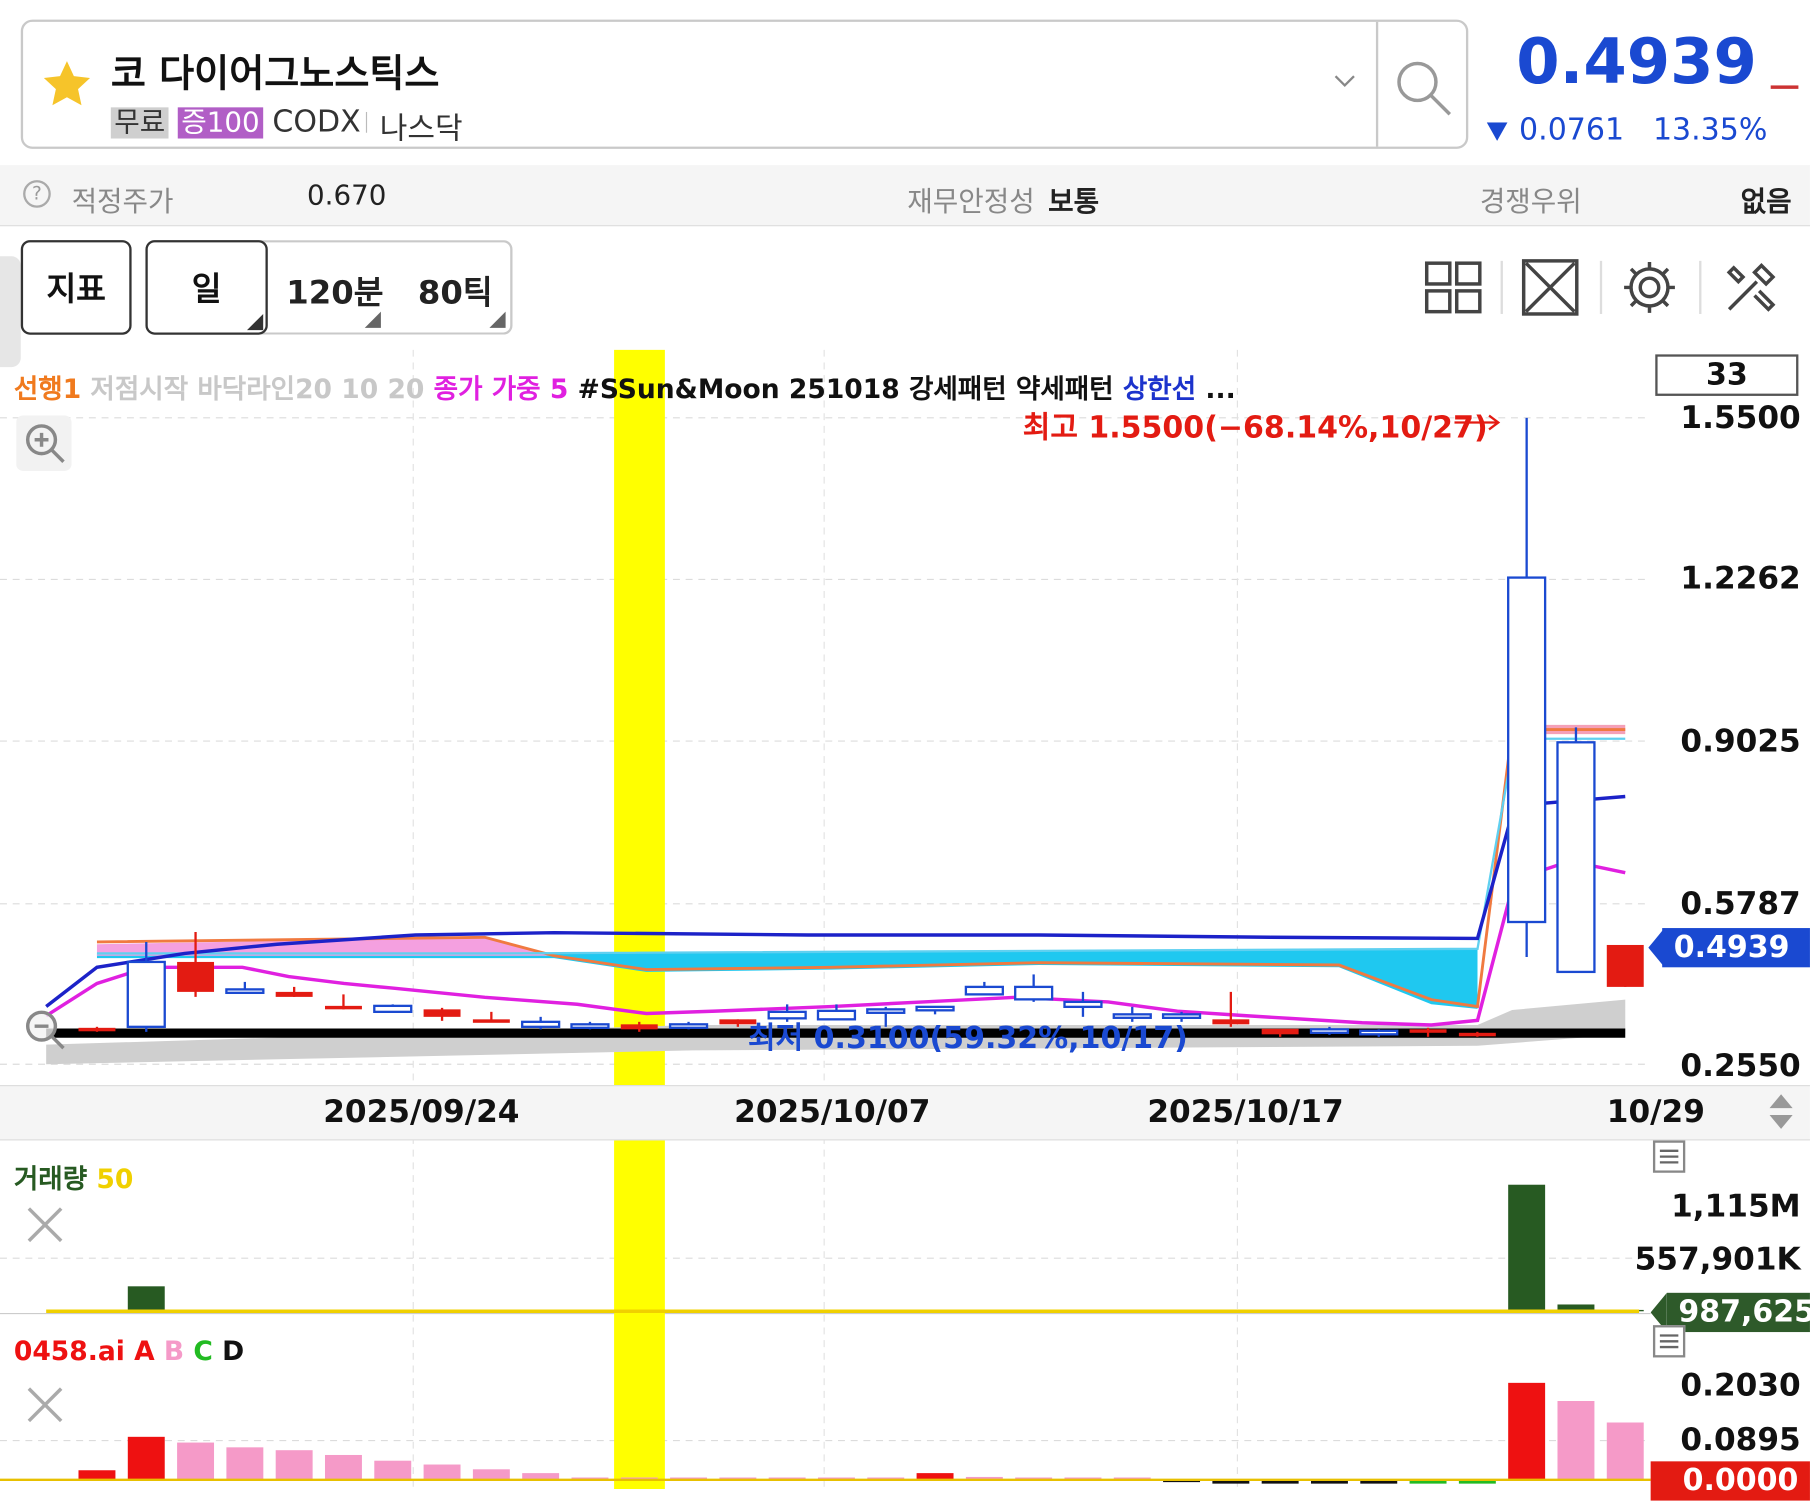 Image resolution: width=1810 pixels, height=1501 pixels. Describe the element at coordinates (373, 320) in the screenshot. I see `period-120min-corner` at that location.